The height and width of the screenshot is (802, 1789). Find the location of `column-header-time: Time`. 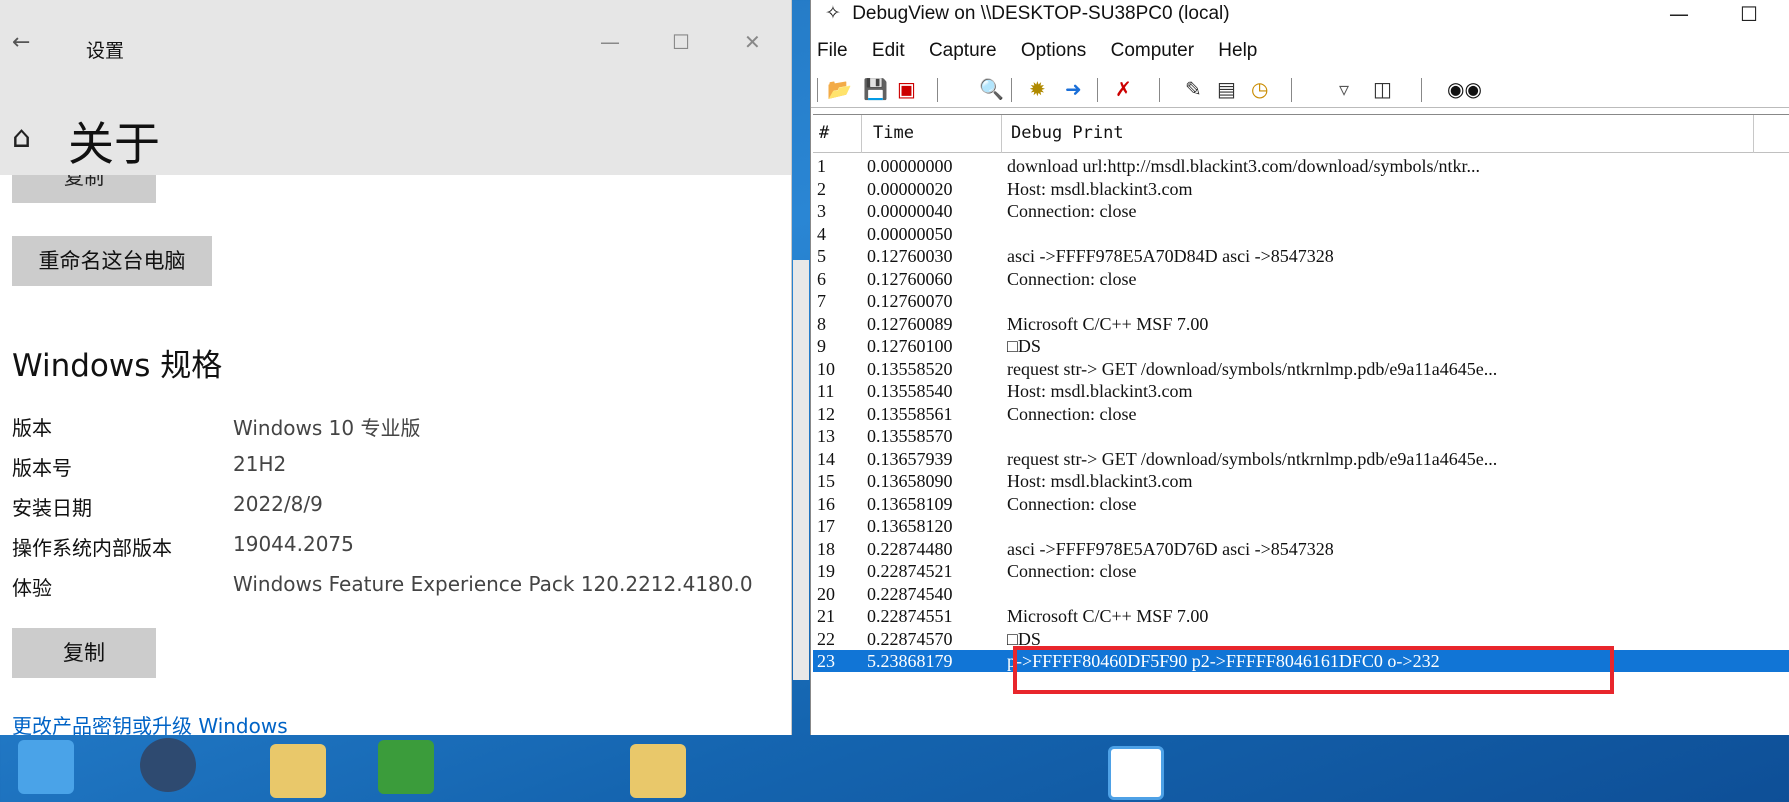

column-header-time: Time is located at coordinates (893, 133).